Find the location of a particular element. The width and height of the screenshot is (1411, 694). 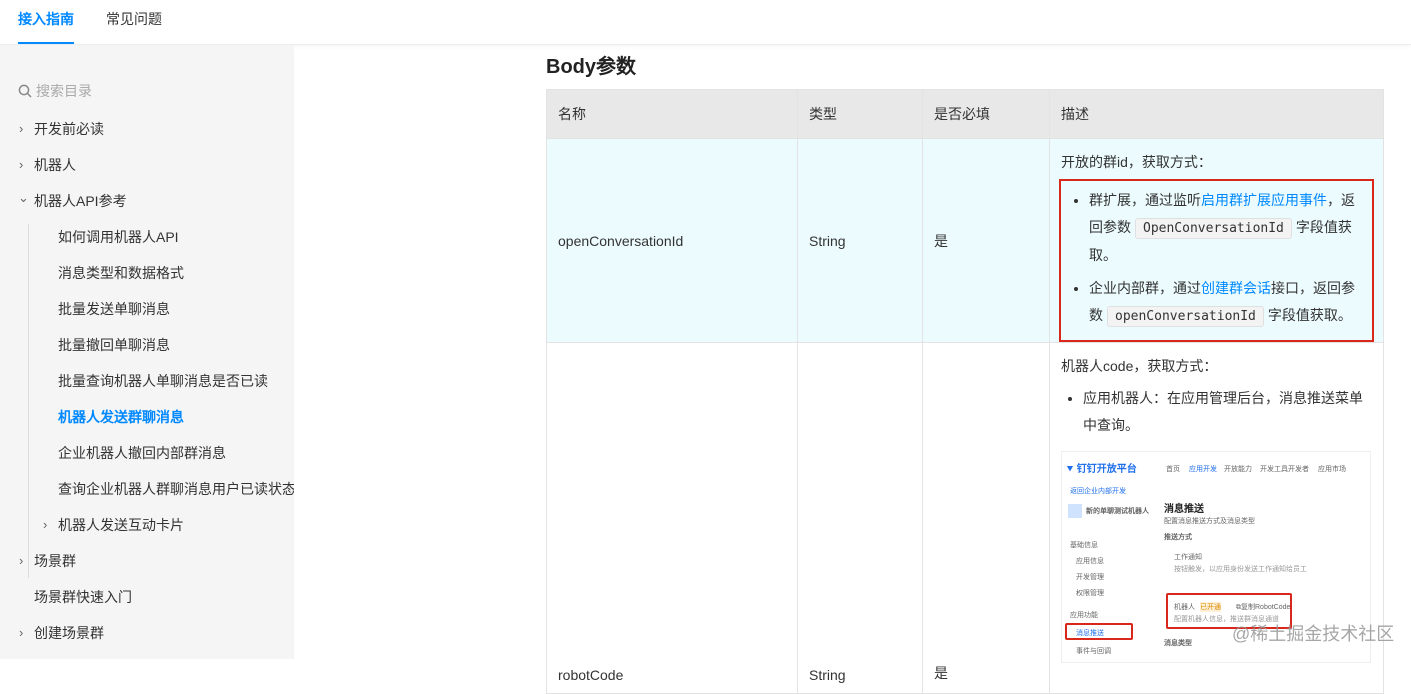

sidebar-item-batch-send: 批量发送单聊消息 is located at coordinates (147, 309).